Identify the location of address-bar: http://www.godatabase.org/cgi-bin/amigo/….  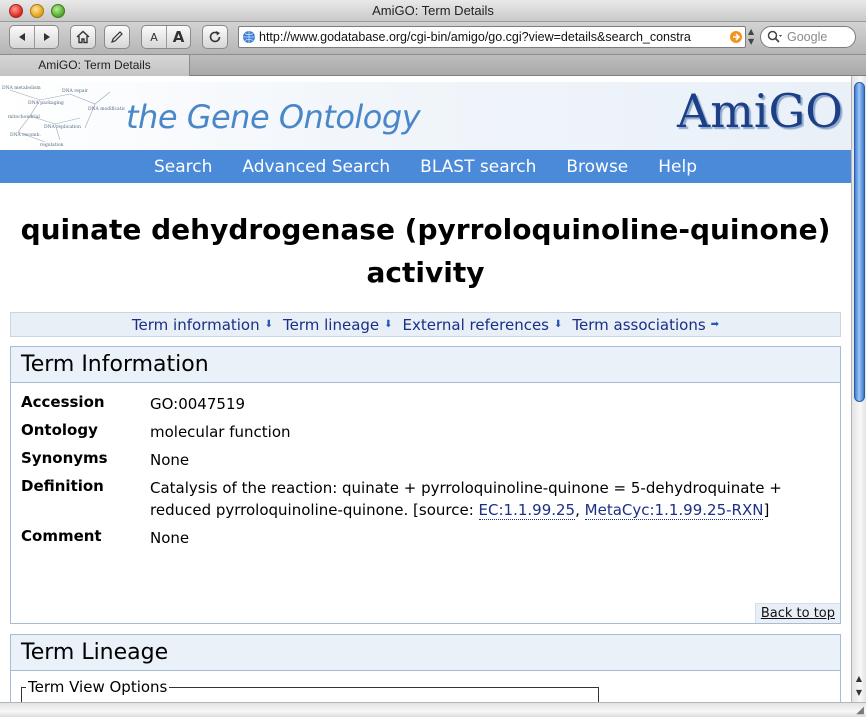
(492, 37).